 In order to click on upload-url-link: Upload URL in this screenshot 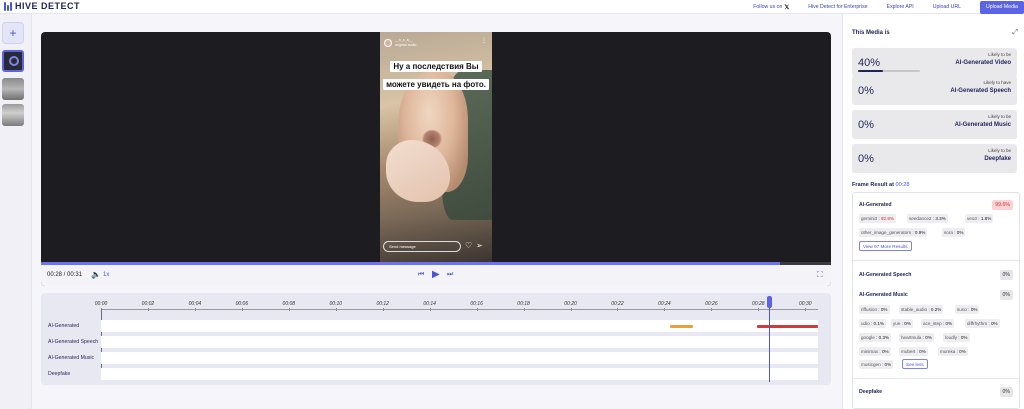, I will do `click(947, 7)`.